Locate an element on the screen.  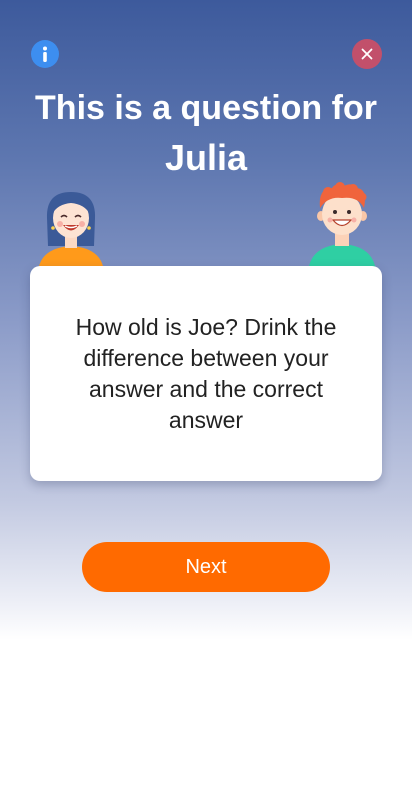
page-title: This is a question for Julia is located at coordinates (206, 134).